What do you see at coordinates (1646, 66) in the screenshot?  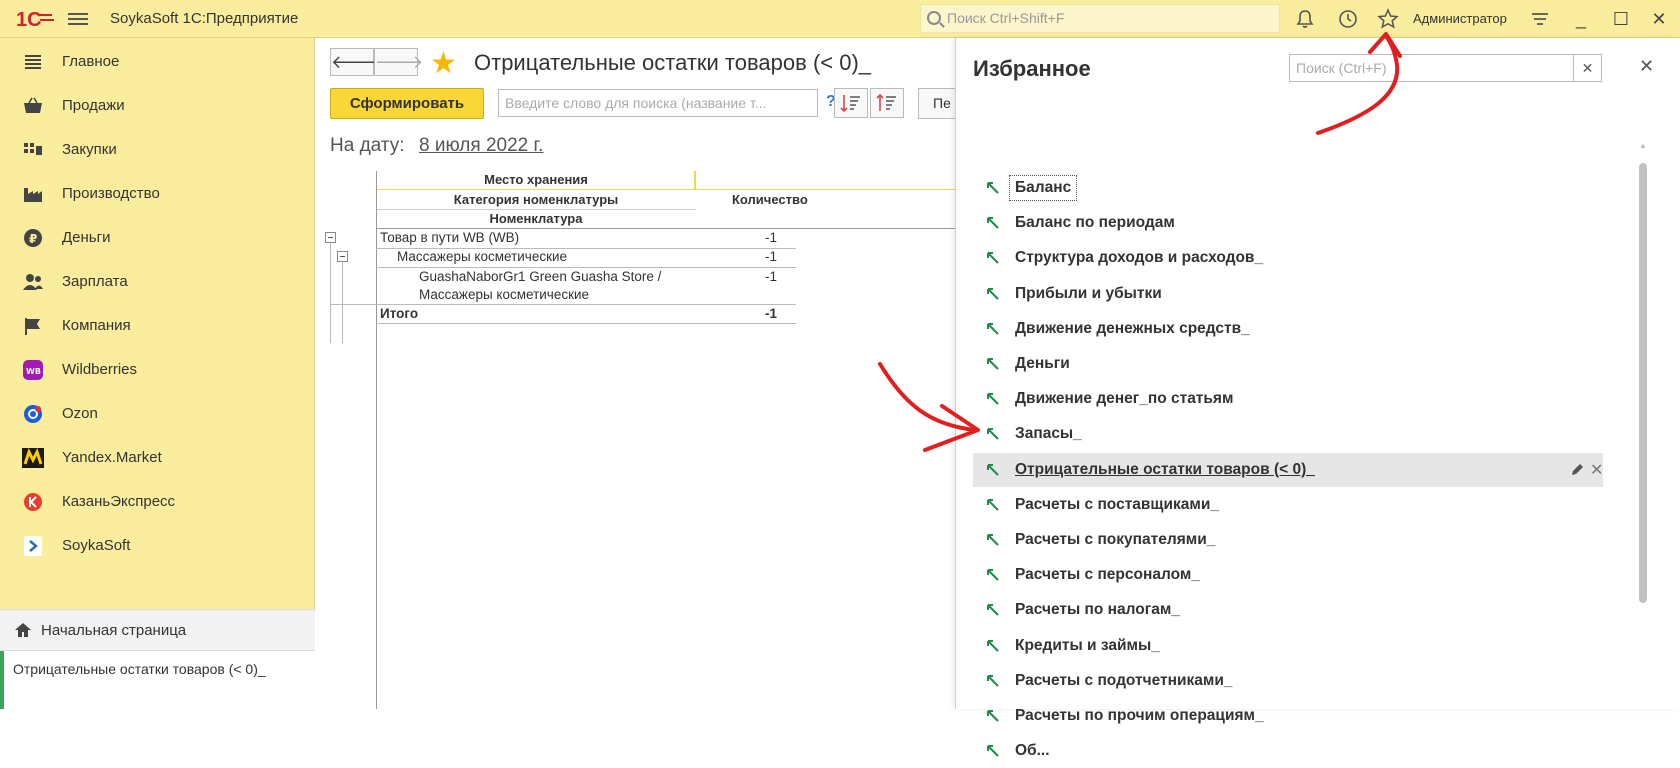 I see `close-panel-icon: ✕` at bounding box center [1646, 66].